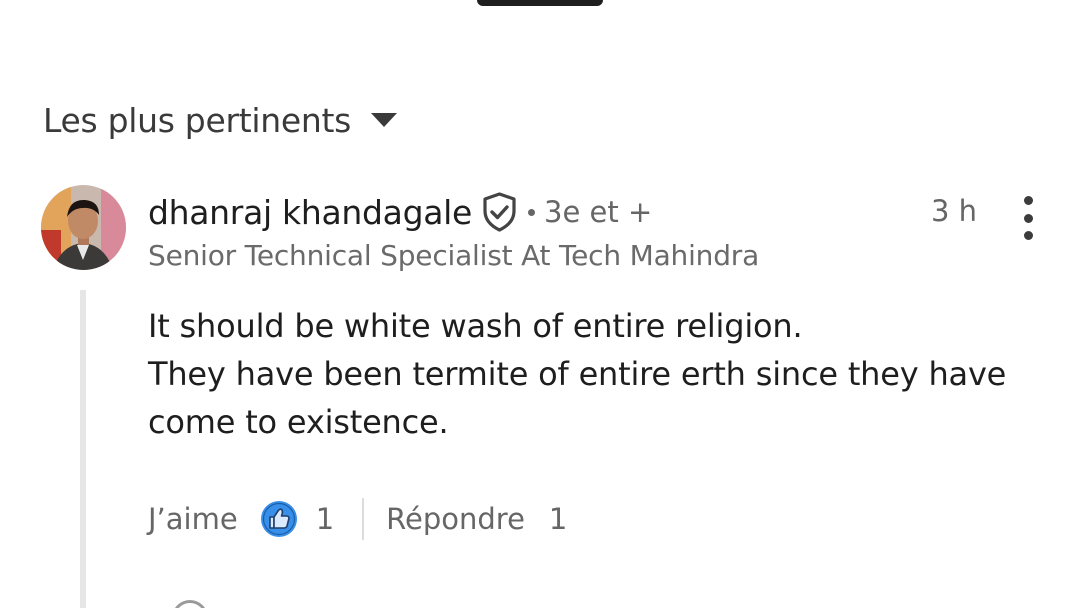 This screenshot has height=608, width=1080. I want to click on more-options-icon, so click(1028, 218).